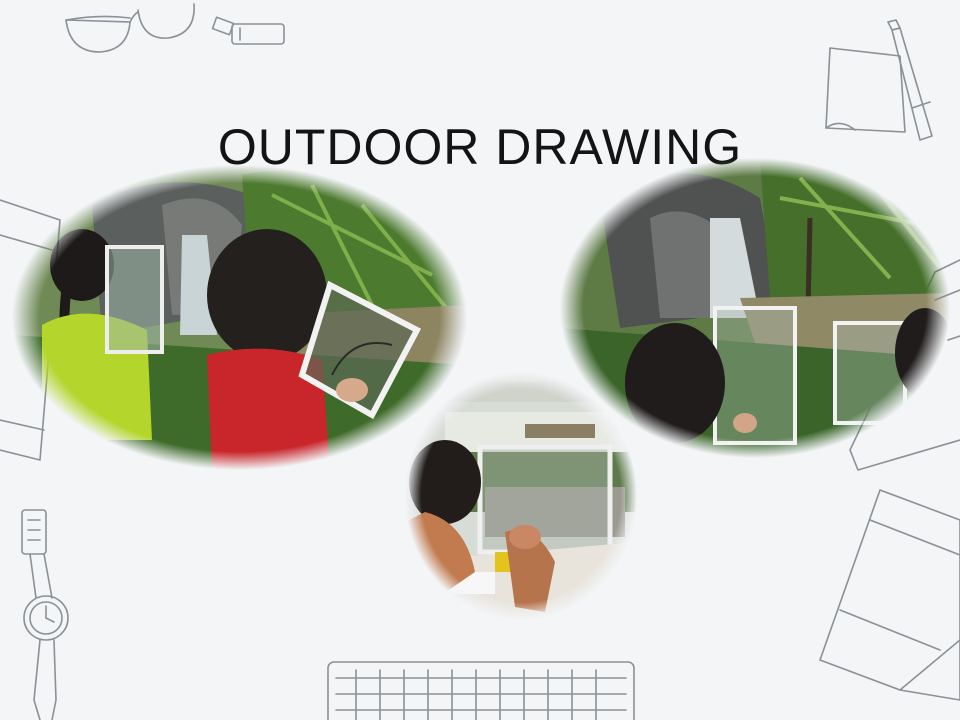  I want to click on keyboard-icon, so click(481, 690).